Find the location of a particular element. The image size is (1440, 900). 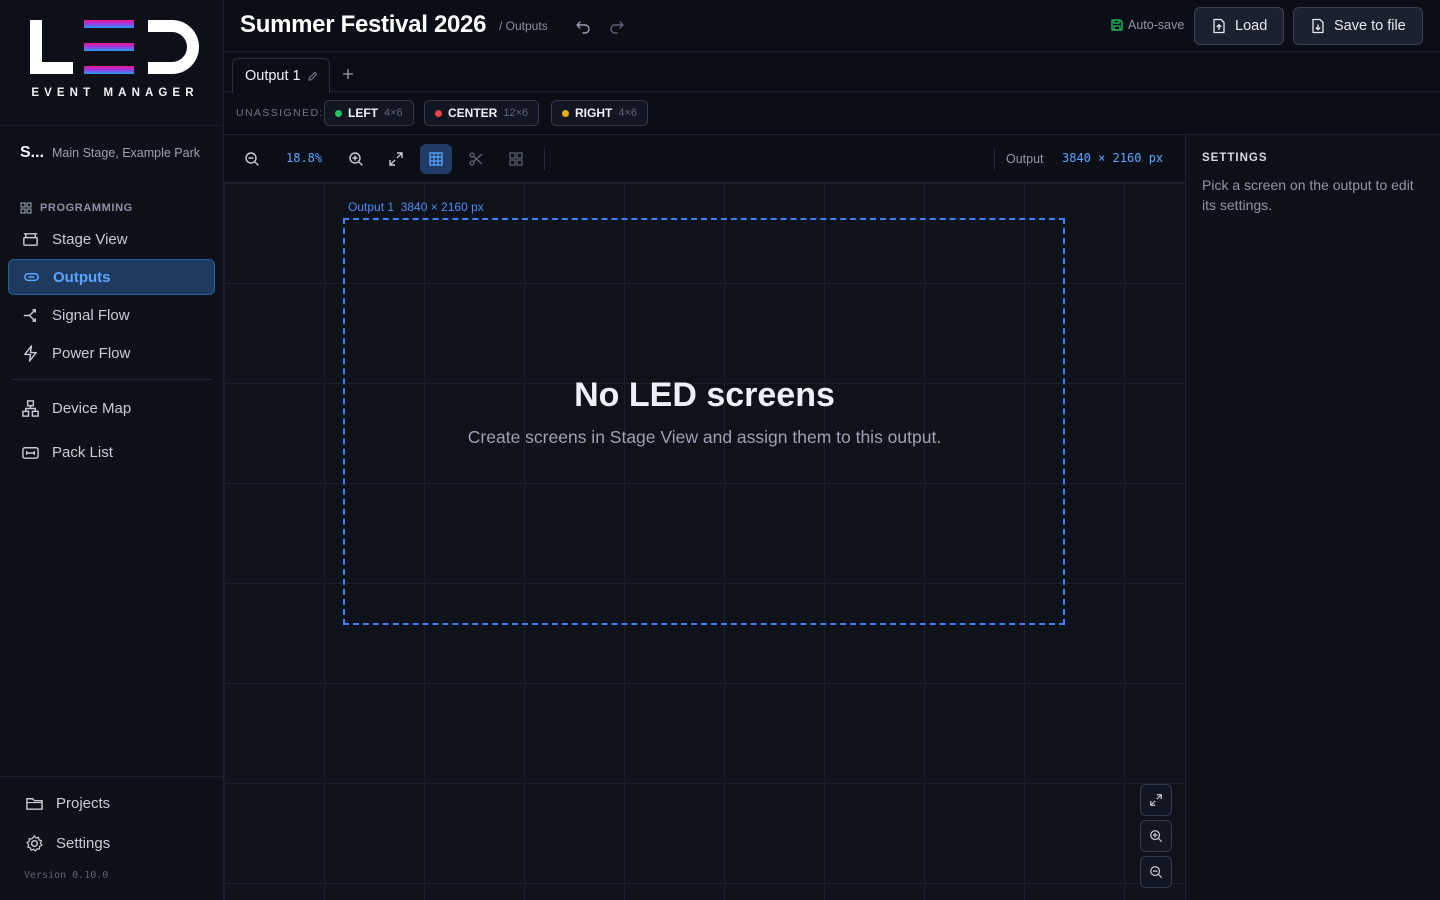

nav-label: Pack List is located at coordinates (82, 452).